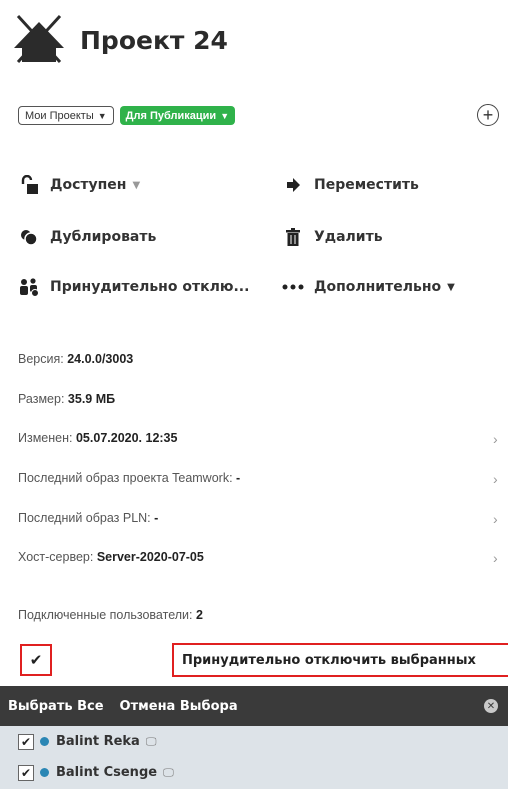  Describe the element at coordinates (348, 237) in the screenshot. I see `delete-label: Удалить` at that location.